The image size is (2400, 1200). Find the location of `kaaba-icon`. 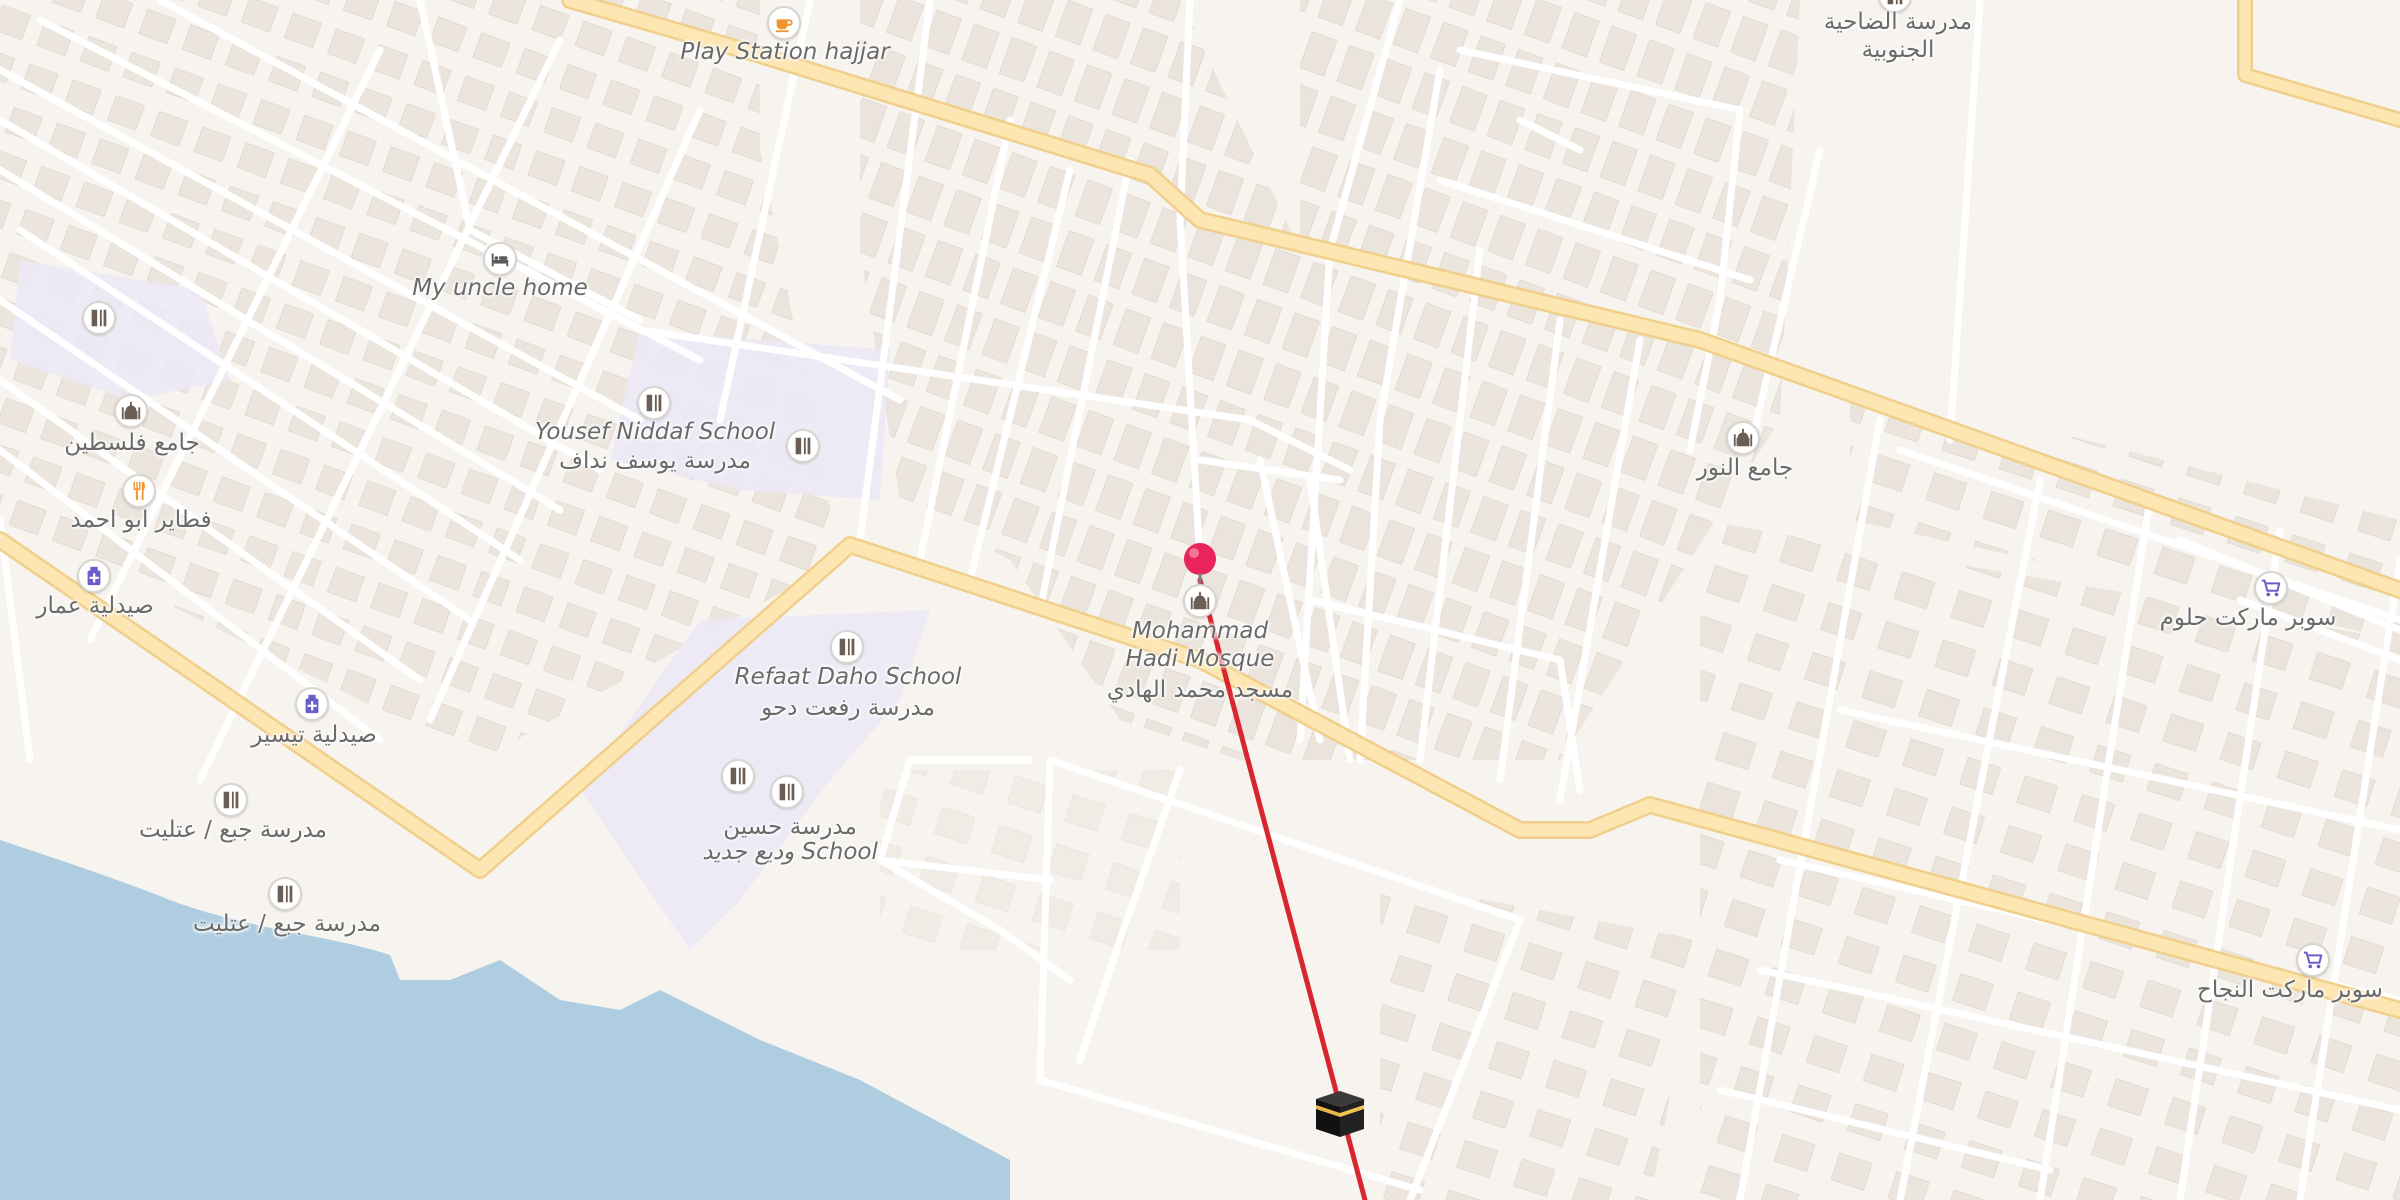

kaaba-icon is located at coordinates (1340, 1114).